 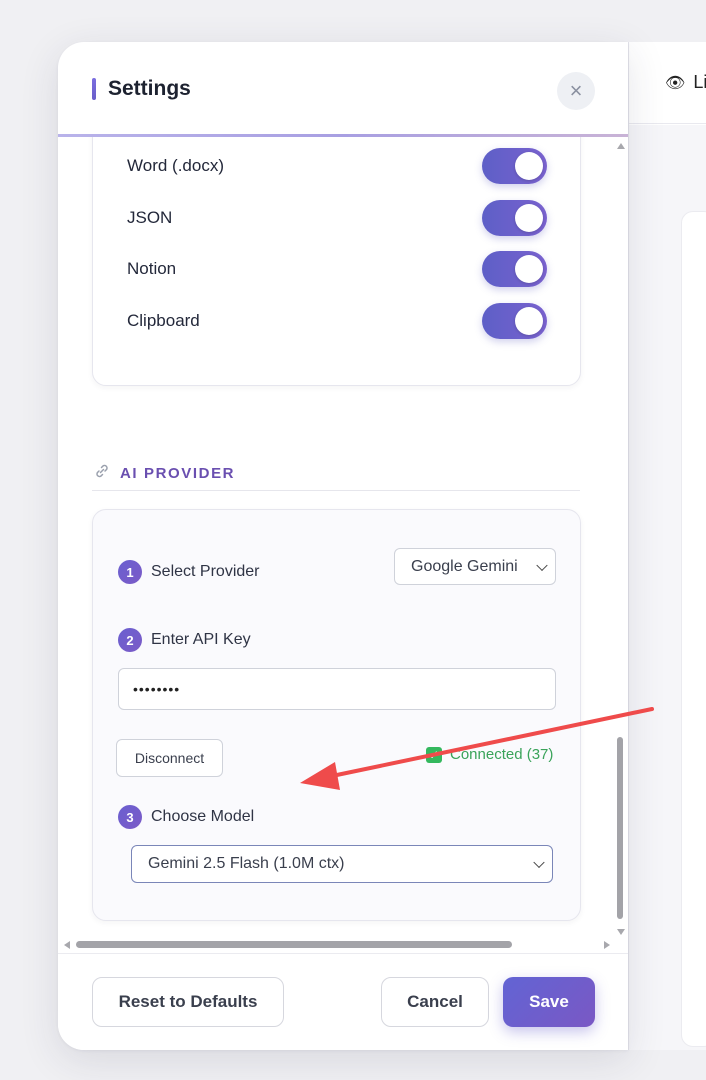 I want to click on scroll-right-arrow-icon, so click(x=607, y=945).